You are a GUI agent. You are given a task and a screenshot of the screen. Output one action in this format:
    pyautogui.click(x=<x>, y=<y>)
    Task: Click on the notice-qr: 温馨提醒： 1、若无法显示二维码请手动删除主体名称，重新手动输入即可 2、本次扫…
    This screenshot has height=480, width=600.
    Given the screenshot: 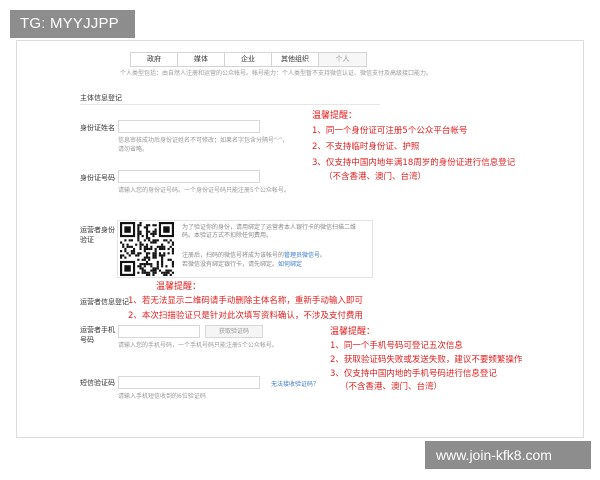 What is the action you would take?
    pyautogui.click(x=245, y=301)
    